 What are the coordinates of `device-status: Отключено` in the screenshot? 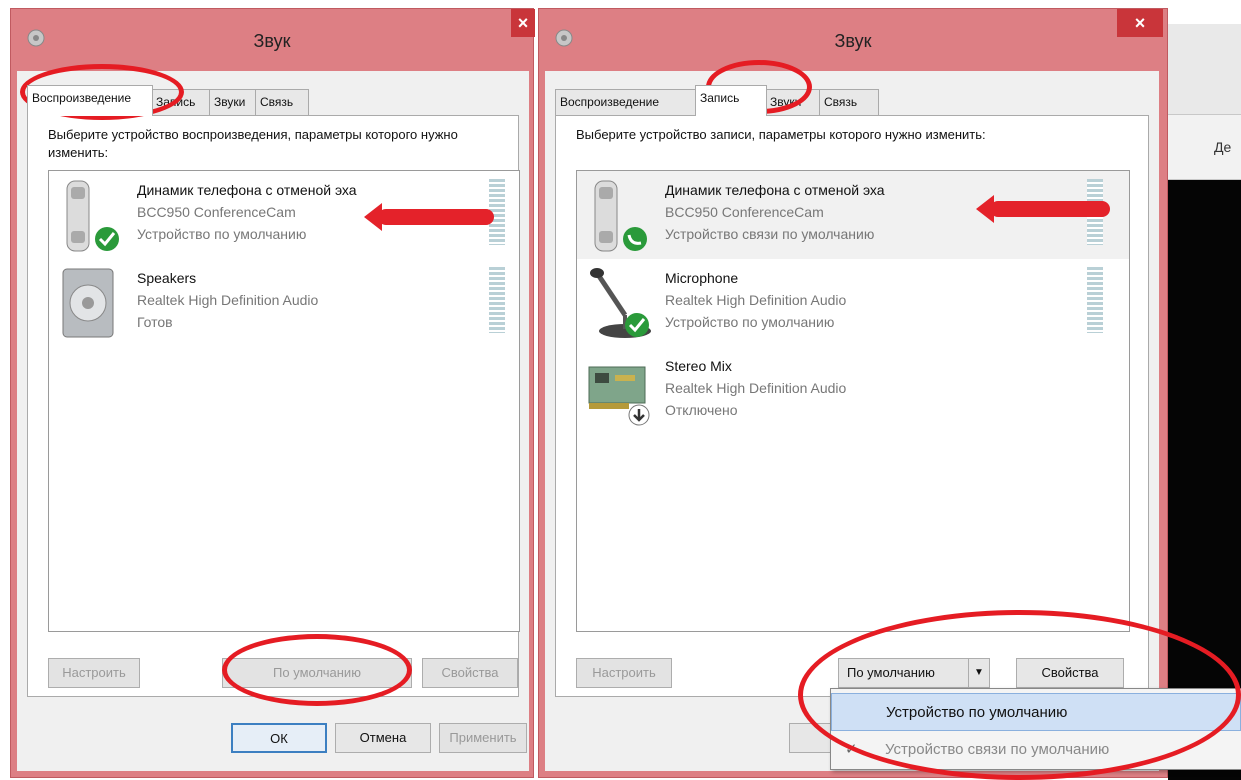 It's located at (701, 410).